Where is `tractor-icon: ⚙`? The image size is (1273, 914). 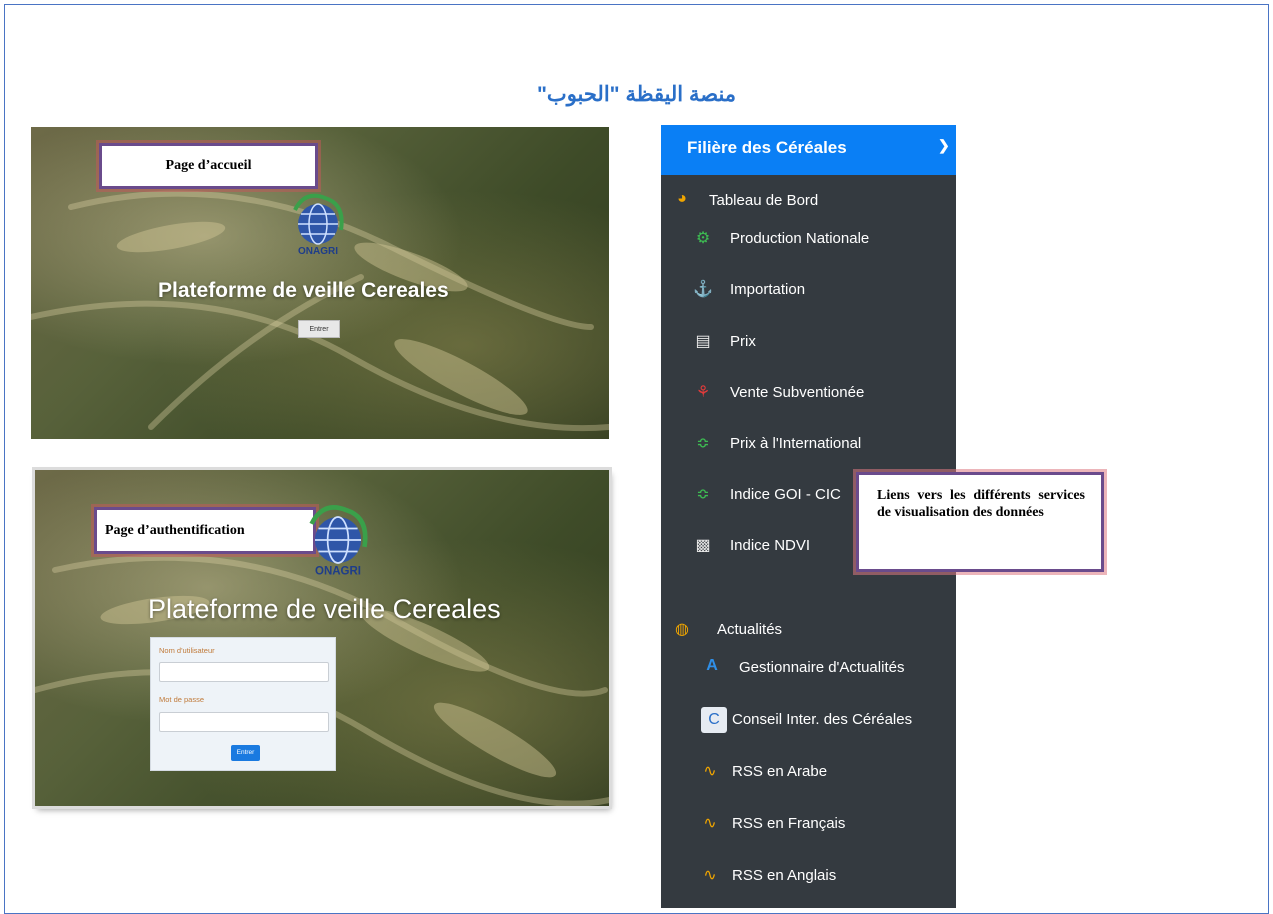 tractor-icon: ⚙ is located at coordinates (703, 238).